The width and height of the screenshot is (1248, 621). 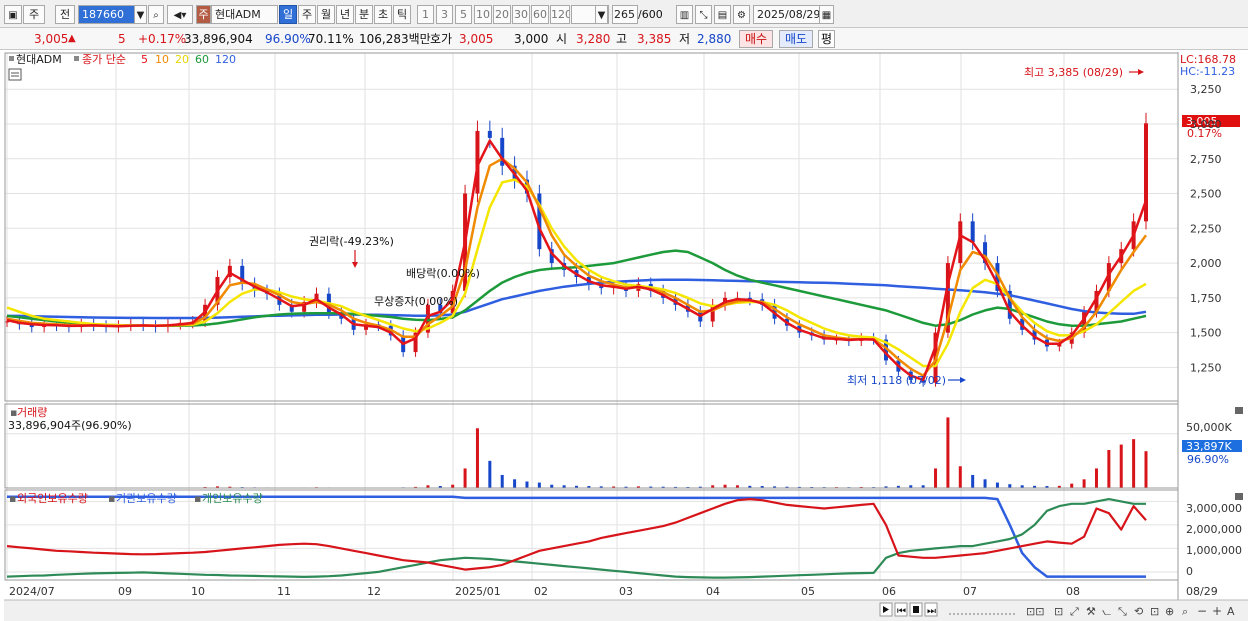 What do you see at coordinates (1206, 333) in the screenshot?
I see `price-tick-label: 1,500` at bounding box center [1206, 333].